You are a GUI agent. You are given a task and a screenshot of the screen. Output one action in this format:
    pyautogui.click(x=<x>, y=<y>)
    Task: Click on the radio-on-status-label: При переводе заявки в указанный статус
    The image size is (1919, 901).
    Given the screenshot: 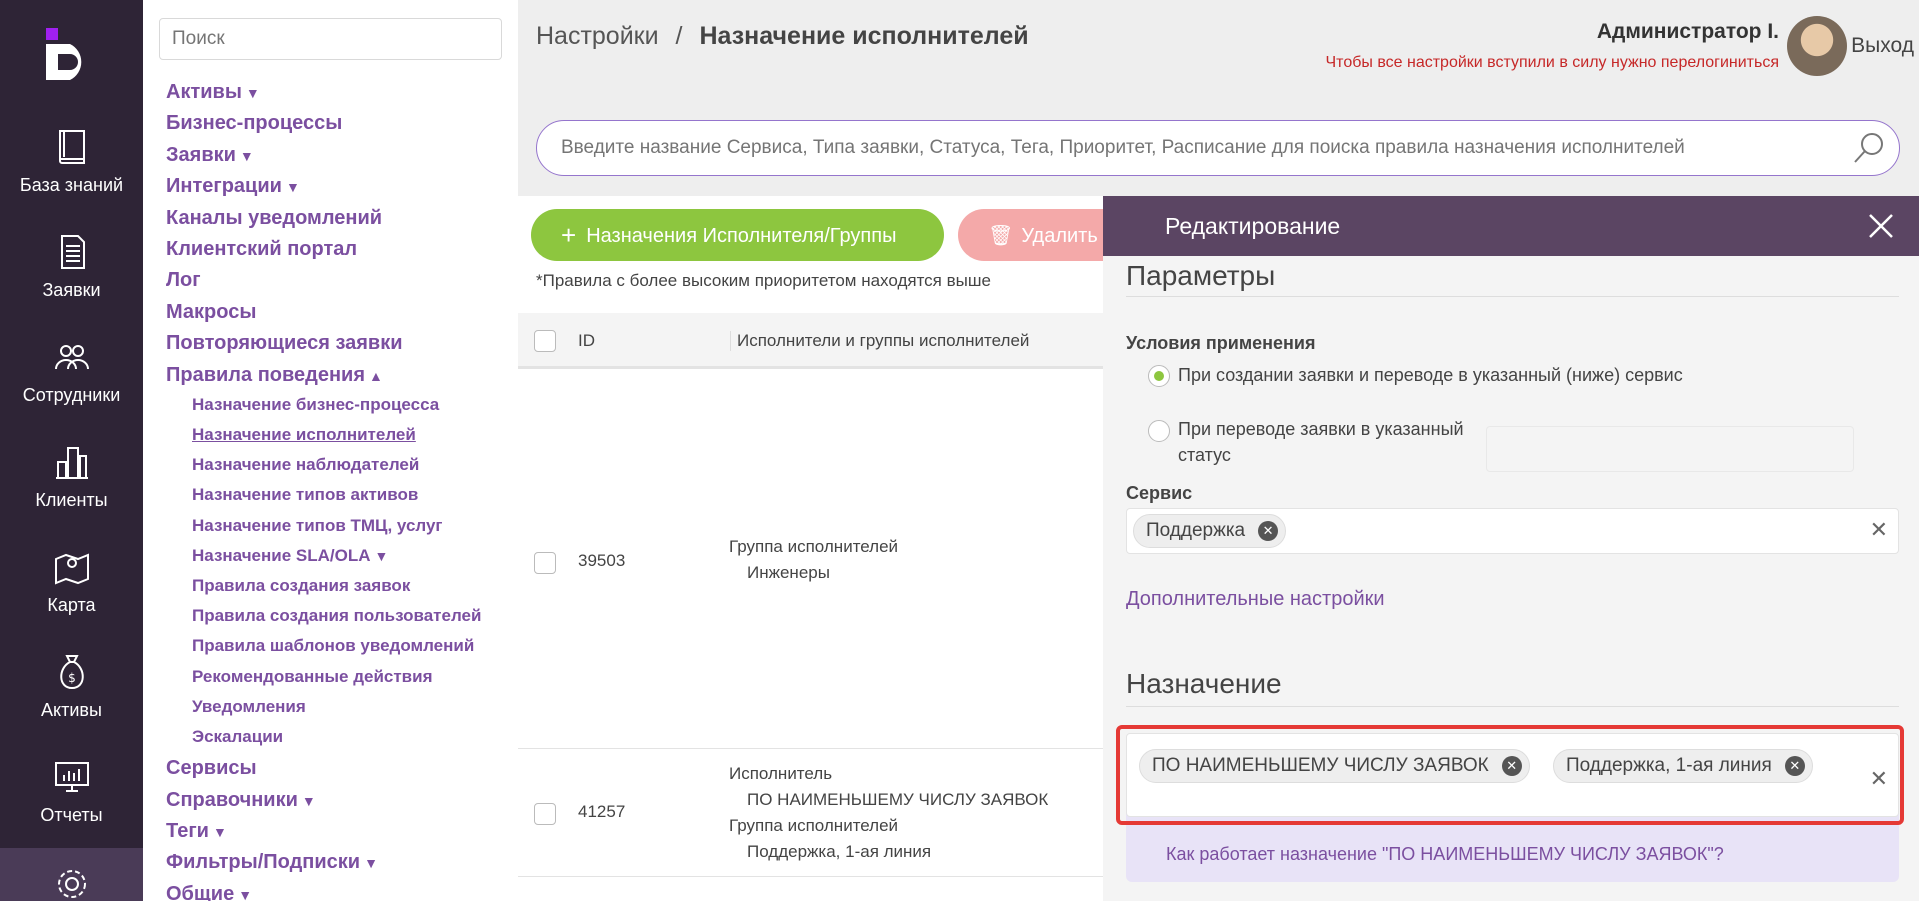 What is the action you would take?
    pyautogui.click(x=1321, y=442)
    